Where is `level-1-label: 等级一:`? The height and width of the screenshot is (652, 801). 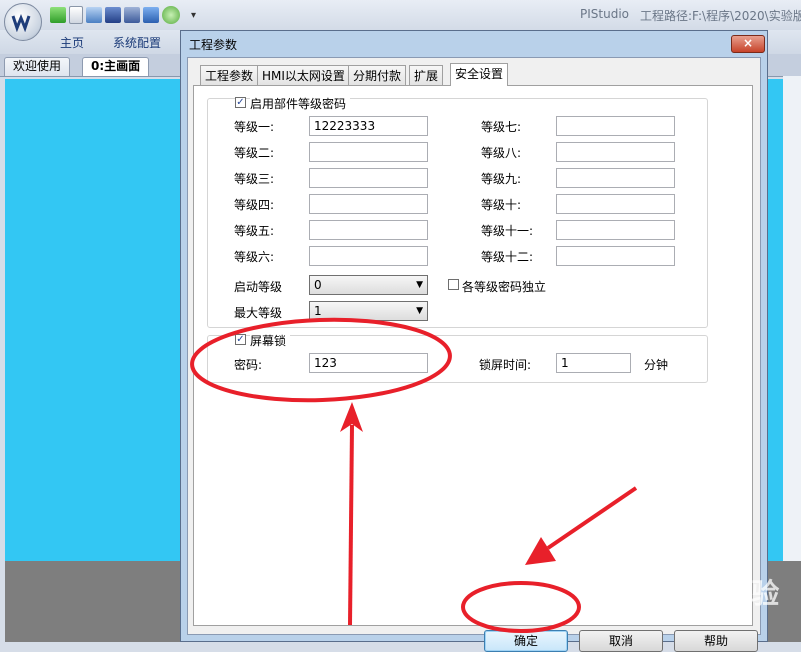
level-1-label: 等级一: is located at coordinates (254, 127).